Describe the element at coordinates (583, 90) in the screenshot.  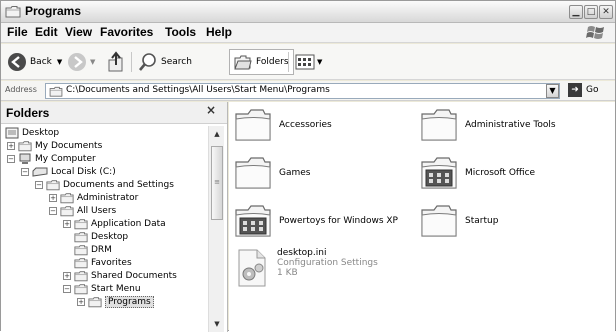
I see `go-button: ➜ Go` at that location.